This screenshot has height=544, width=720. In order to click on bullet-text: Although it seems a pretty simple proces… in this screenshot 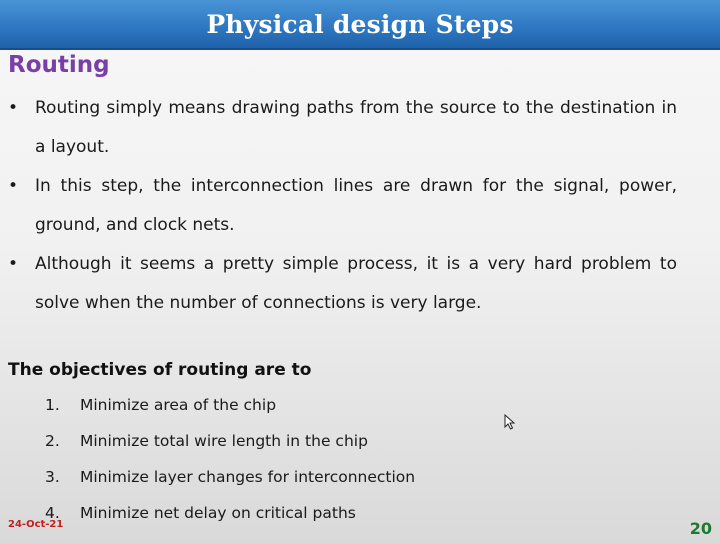, I will do `click(356, 283)`.